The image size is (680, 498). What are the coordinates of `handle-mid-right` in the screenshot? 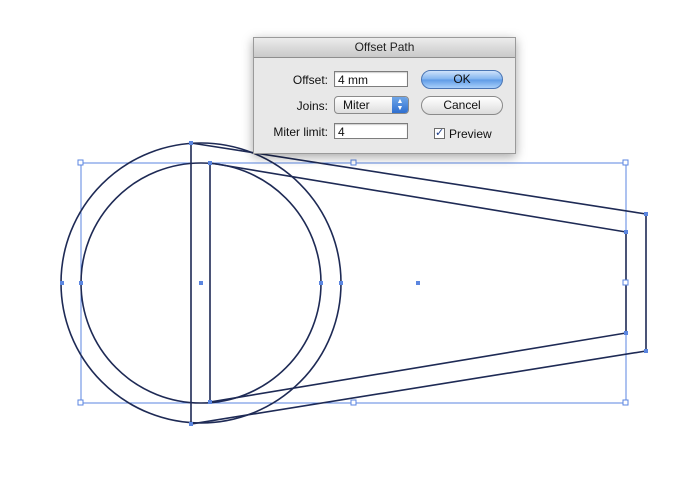 It's located at (625, 282).